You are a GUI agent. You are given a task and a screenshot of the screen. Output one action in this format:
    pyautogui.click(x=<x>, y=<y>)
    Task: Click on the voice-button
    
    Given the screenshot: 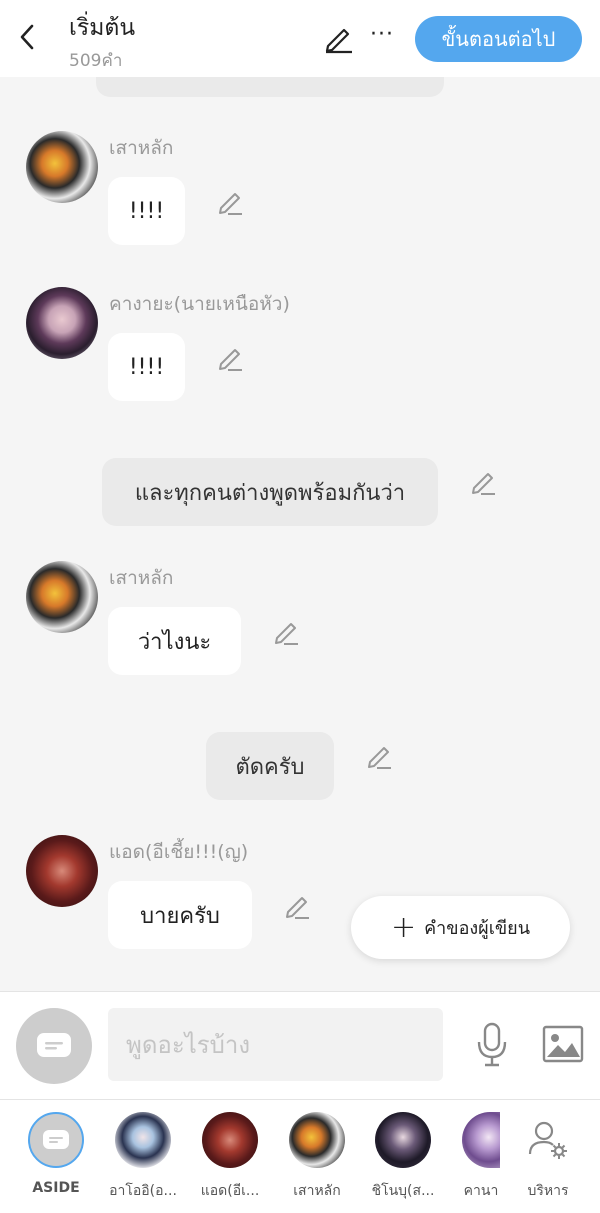 What is the action you would take?
    pyautogui.click(x=492, y=1045)
    